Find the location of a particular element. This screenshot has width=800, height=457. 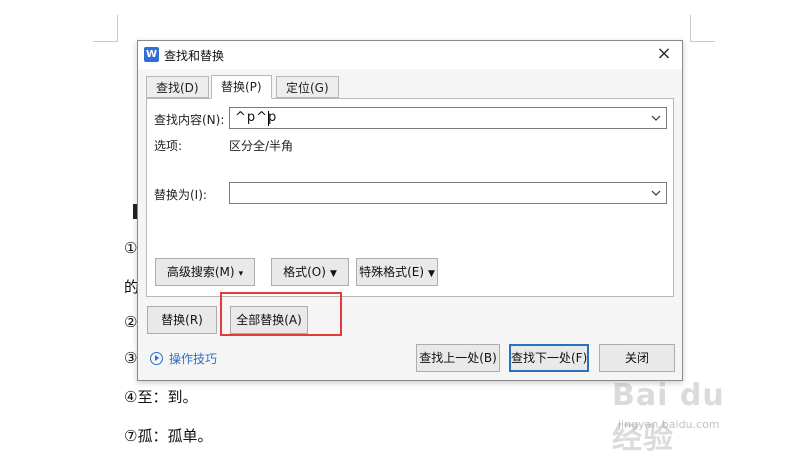

tab-replace: 替换(P) is located at coordinates (241, 87).